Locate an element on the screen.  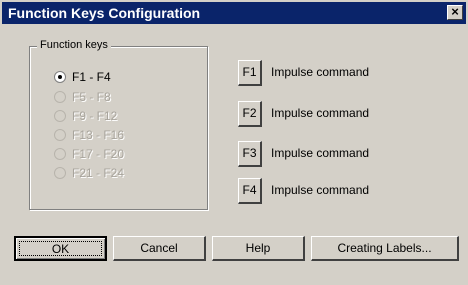
f1-button: F1 is located at coordinates (250, 73).